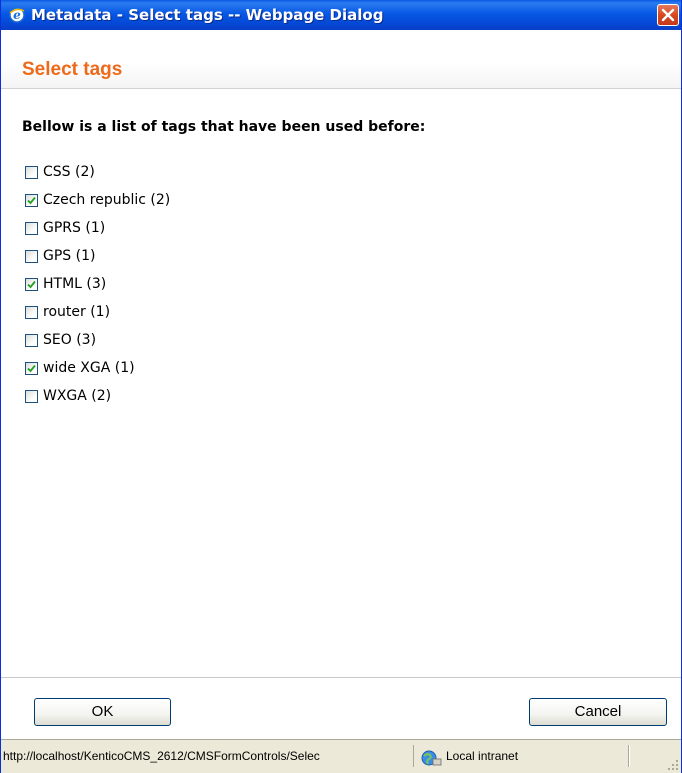  I want to click on page-title: Select tags, so click(72, 69).